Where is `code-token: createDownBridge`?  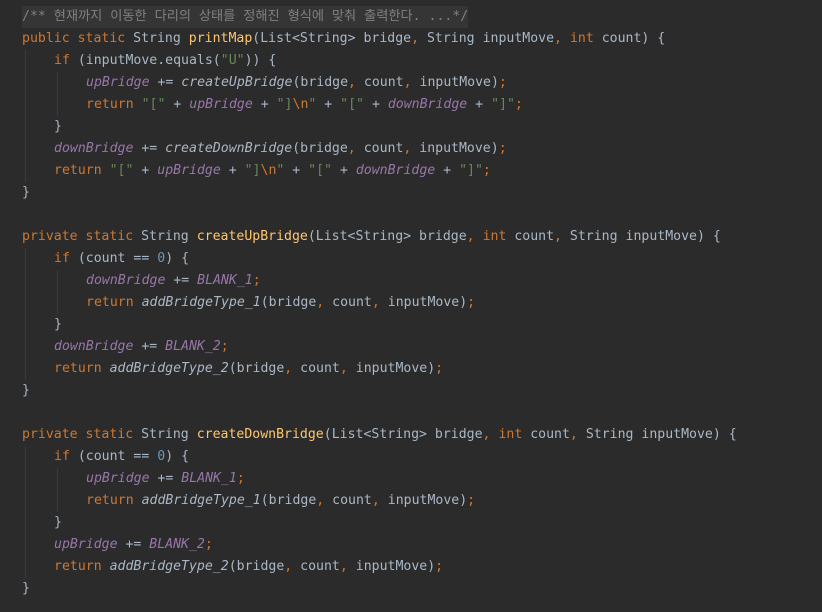
code-token: createDownBridge is located at coordinates (229, 148).